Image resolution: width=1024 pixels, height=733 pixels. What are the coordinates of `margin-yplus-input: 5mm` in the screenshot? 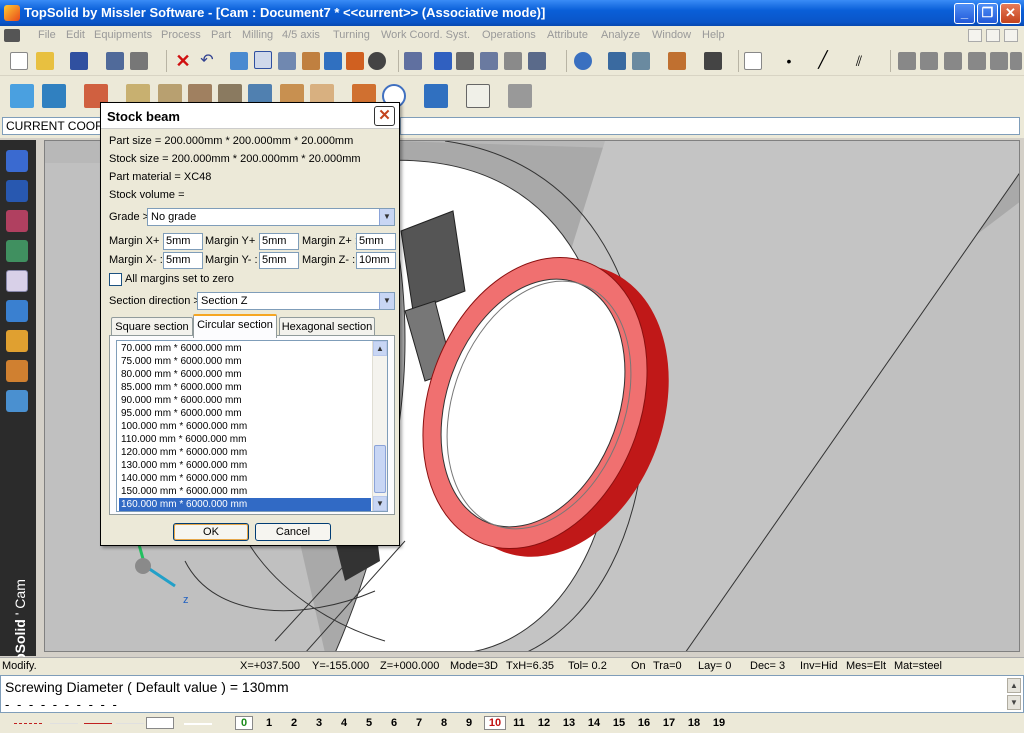 It's located at (279, 241).